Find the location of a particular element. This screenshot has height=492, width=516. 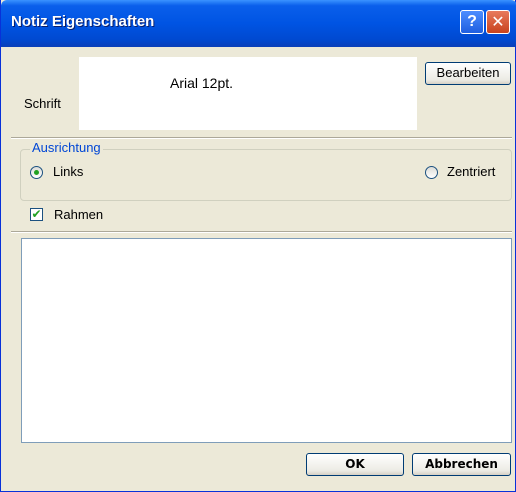

close-button: ✕ is located at coordinates (498, 22).